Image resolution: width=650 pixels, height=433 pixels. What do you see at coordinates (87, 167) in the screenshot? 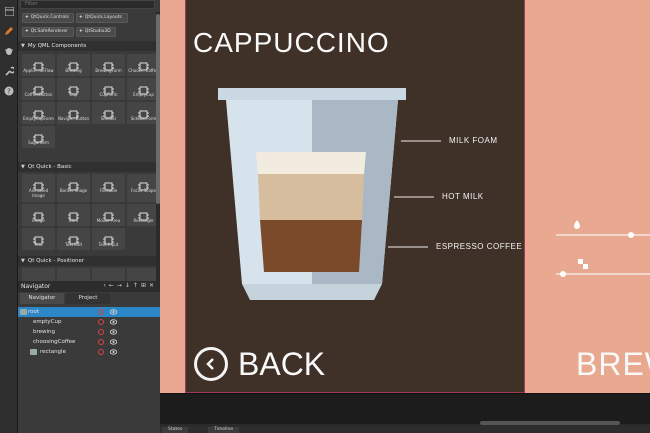
I see `section-qt-quick-basic: ▼ Qt Quick - Basic` at bounding box center [87, 167].